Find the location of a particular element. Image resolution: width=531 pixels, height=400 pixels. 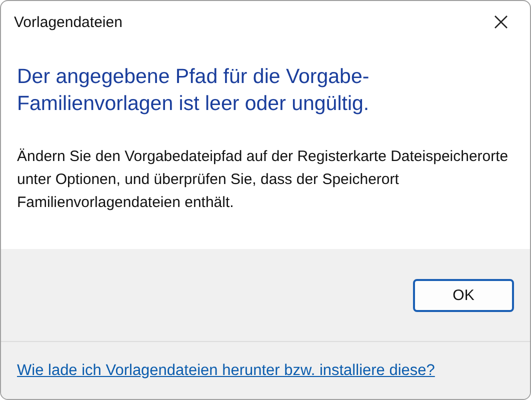

window-title: Vorlagendateien is located at coordinates (68, 22).